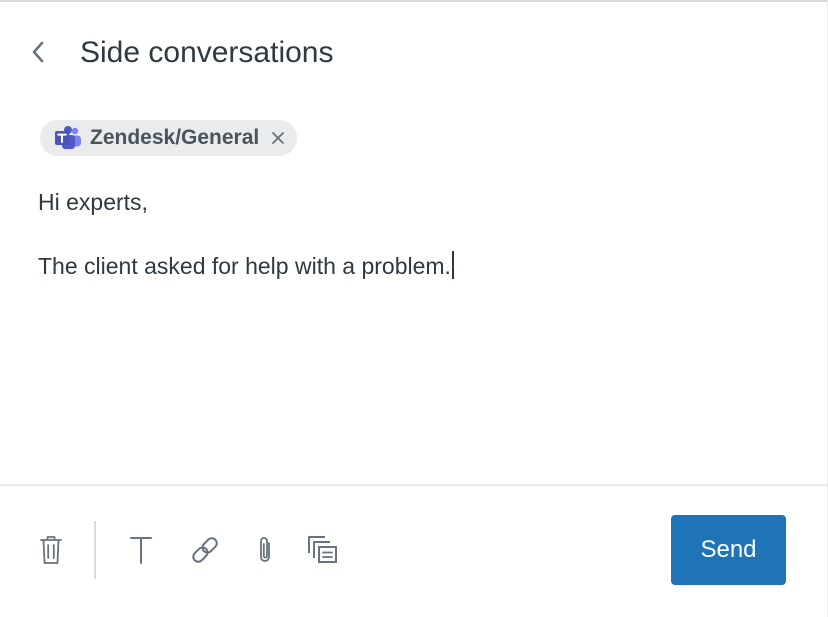  I want to click on header: Side conversations, so click(414, 53).